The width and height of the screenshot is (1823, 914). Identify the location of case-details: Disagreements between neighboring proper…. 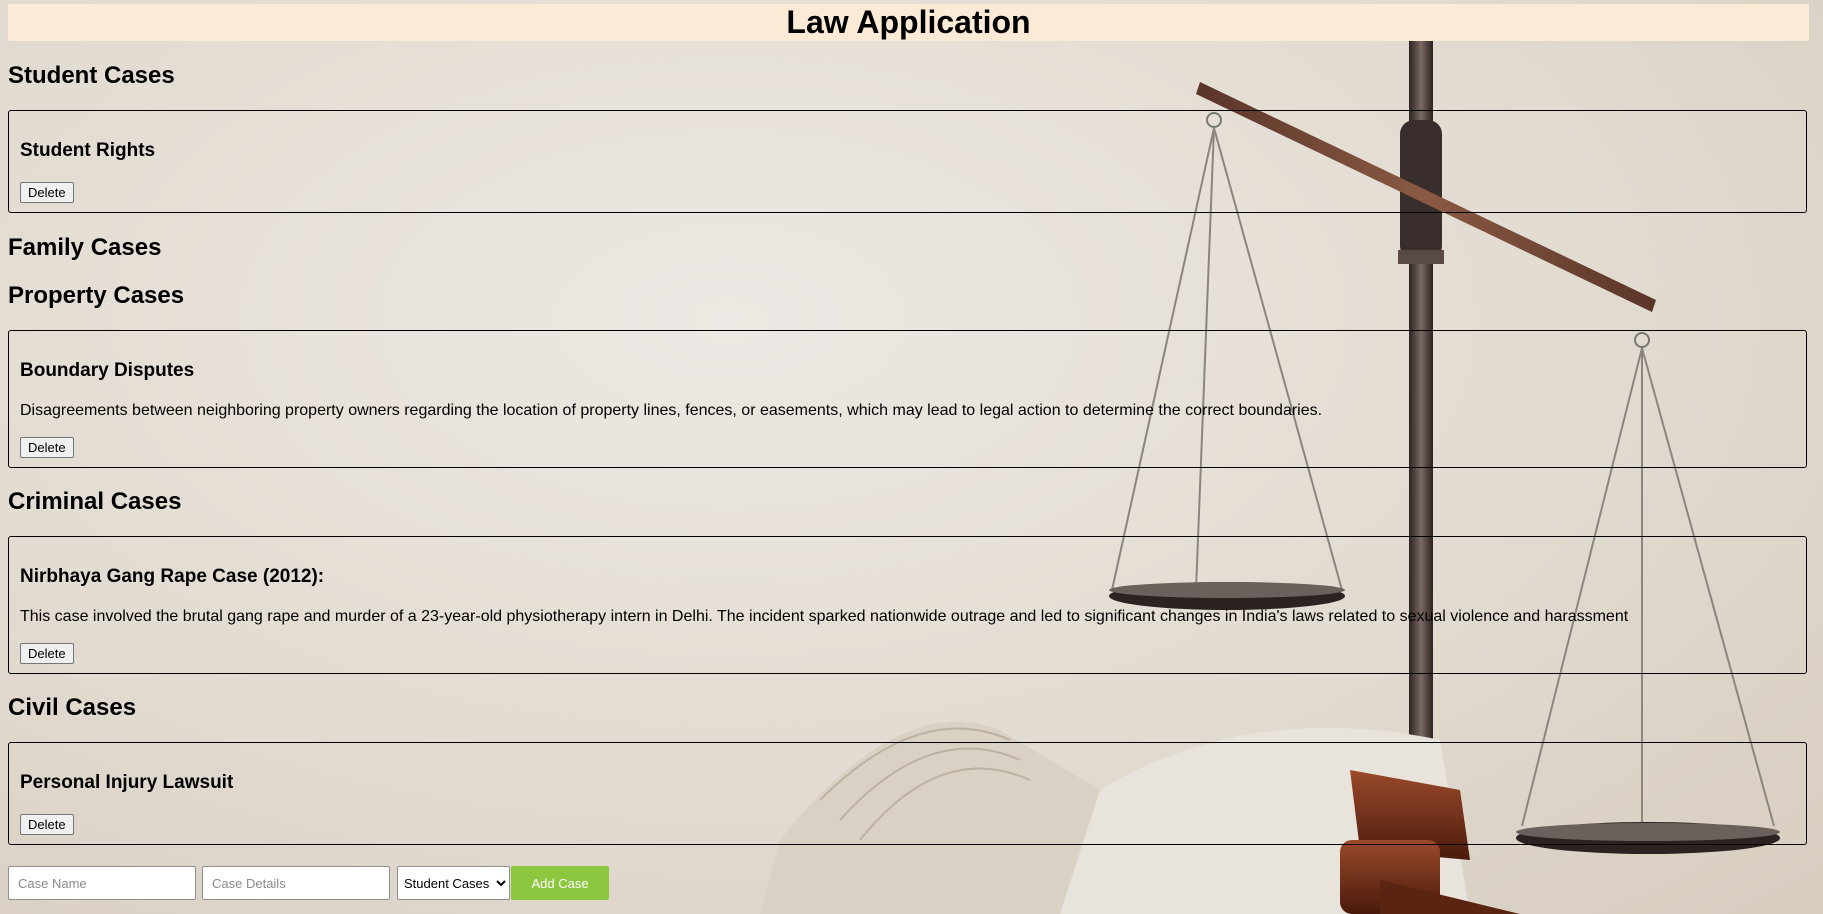
(671, 410).